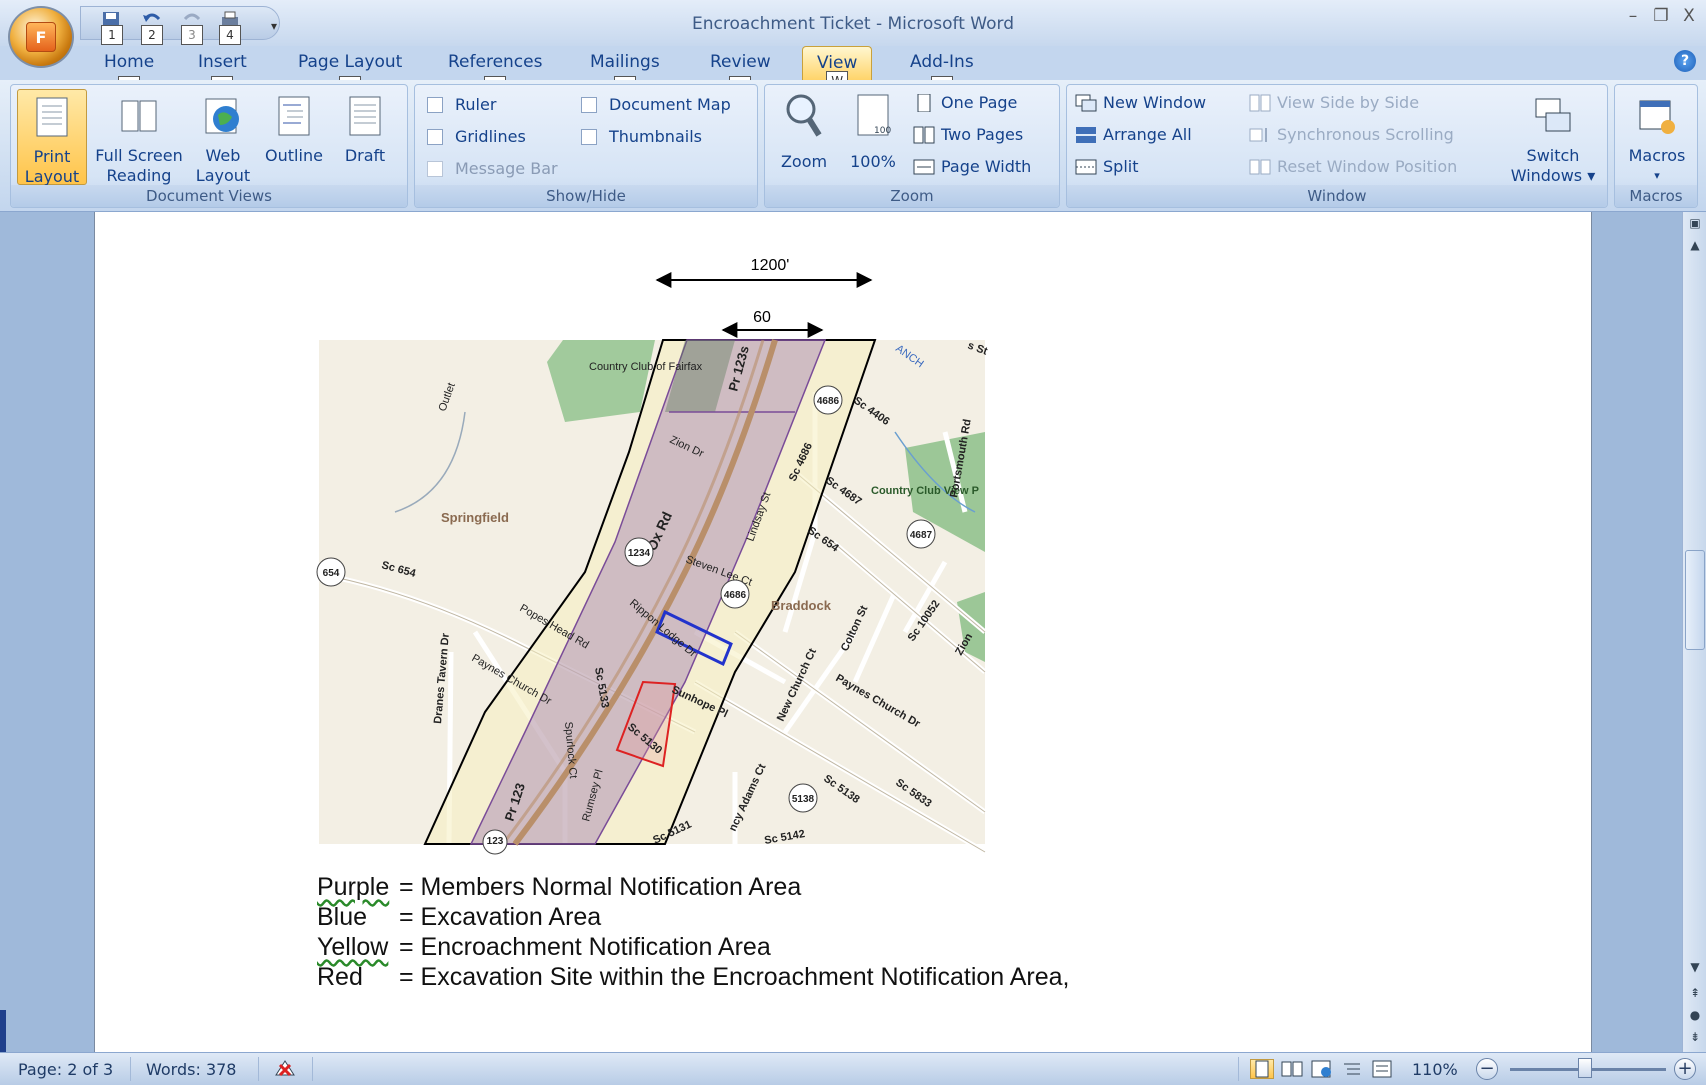  Describe the element at coordinates (1685, 1069) in the screenshot. I see `zoom-in-button: +` at that location.